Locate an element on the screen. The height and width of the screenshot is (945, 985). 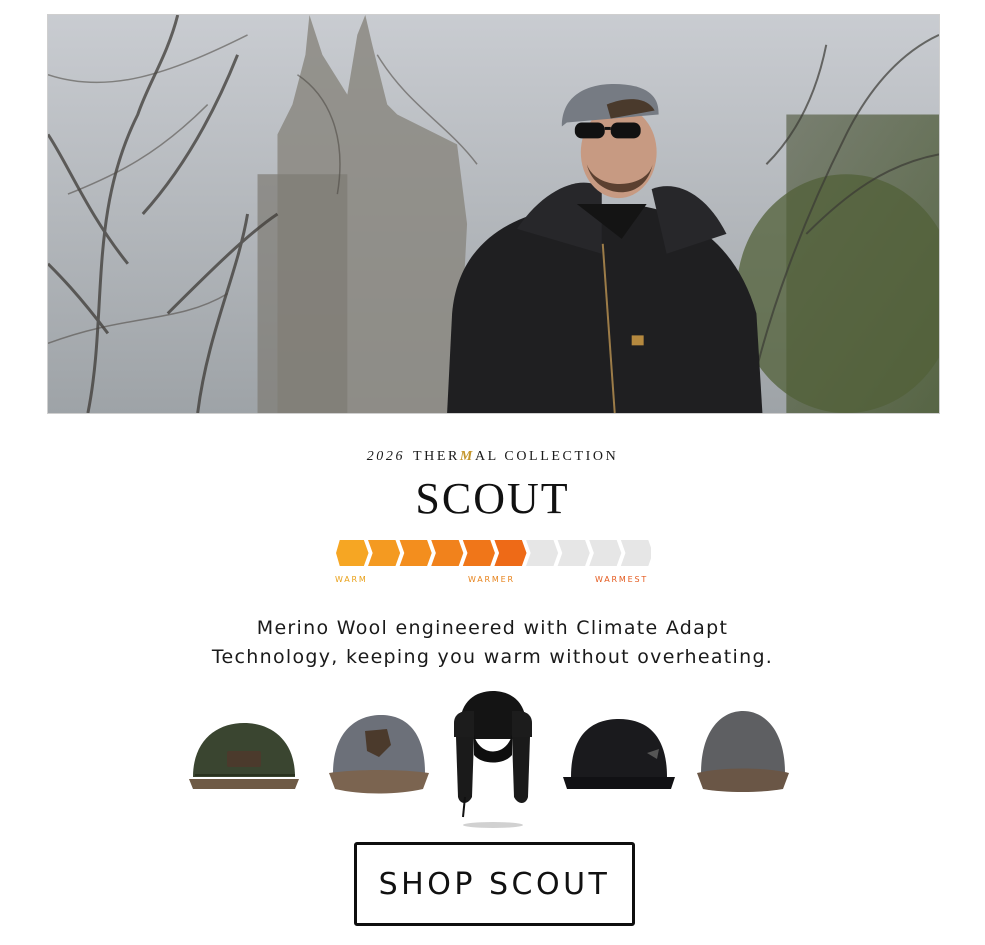
eyebrow-text-pre: THER is located at coordinates (436, 456).